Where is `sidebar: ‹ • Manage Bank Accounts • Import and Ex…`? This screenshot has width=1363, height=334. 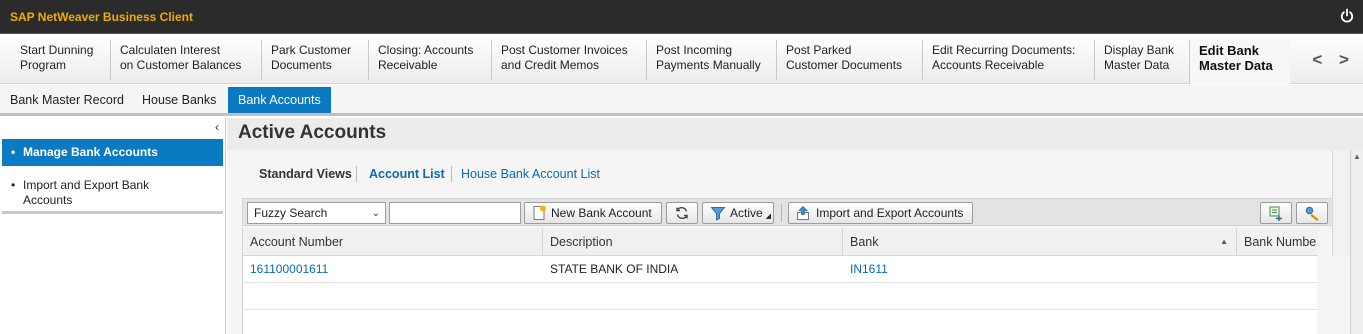 sidebar: ‹ • Manage Bank Accounts • Import and Ex… is located at coordinates (113, 226).